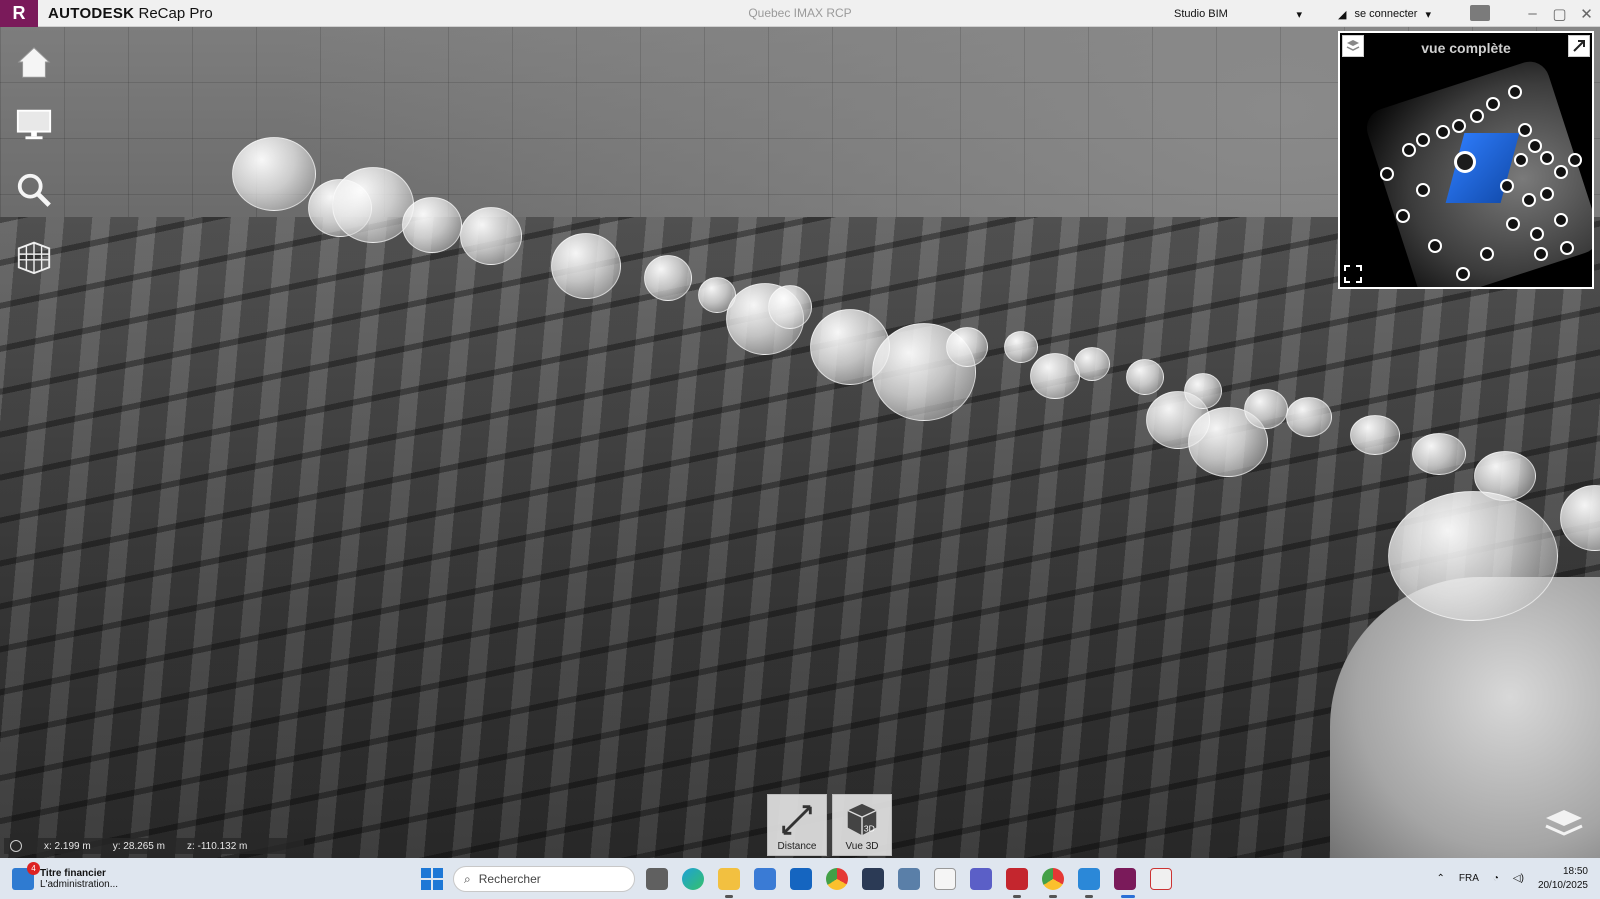  What do you see at coordinates (1518, 878) in the screenshot?
I see `volume-icon: ◁)` at bounding box center [1518, 878].